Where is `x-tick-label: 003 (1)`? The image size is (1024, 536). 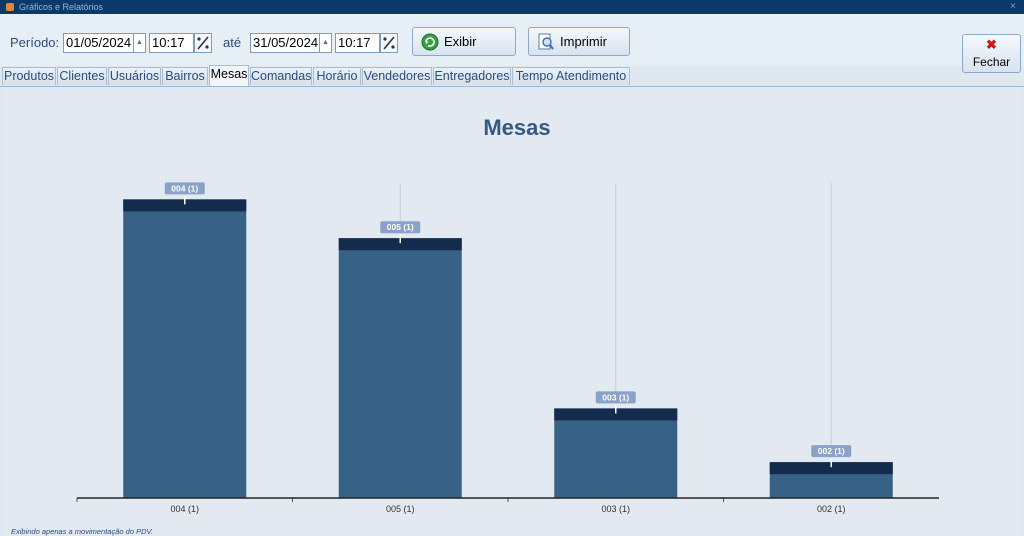
x-tick-label: 003 (1) is located at coordinates (615, 509).